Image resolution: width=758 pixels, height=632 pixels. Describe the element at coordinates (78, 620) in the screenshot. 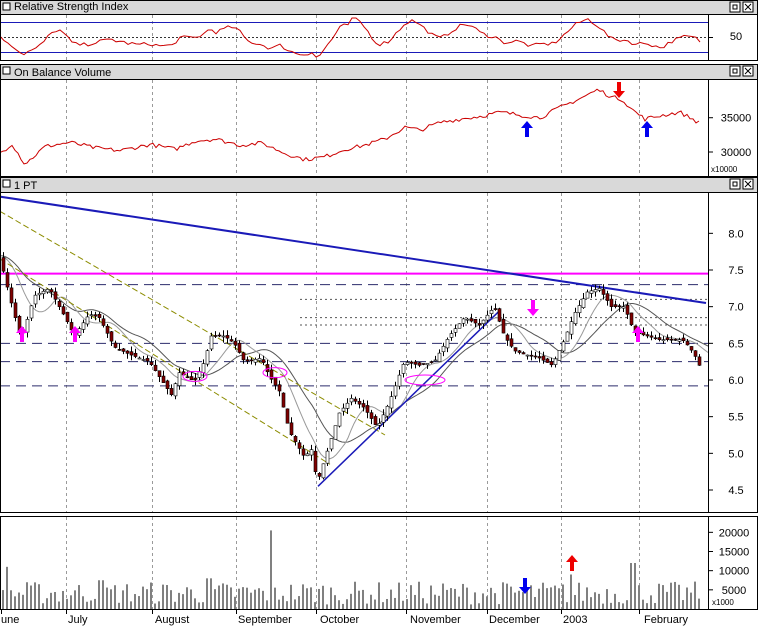

I see `x-axis-label: July` at that location.